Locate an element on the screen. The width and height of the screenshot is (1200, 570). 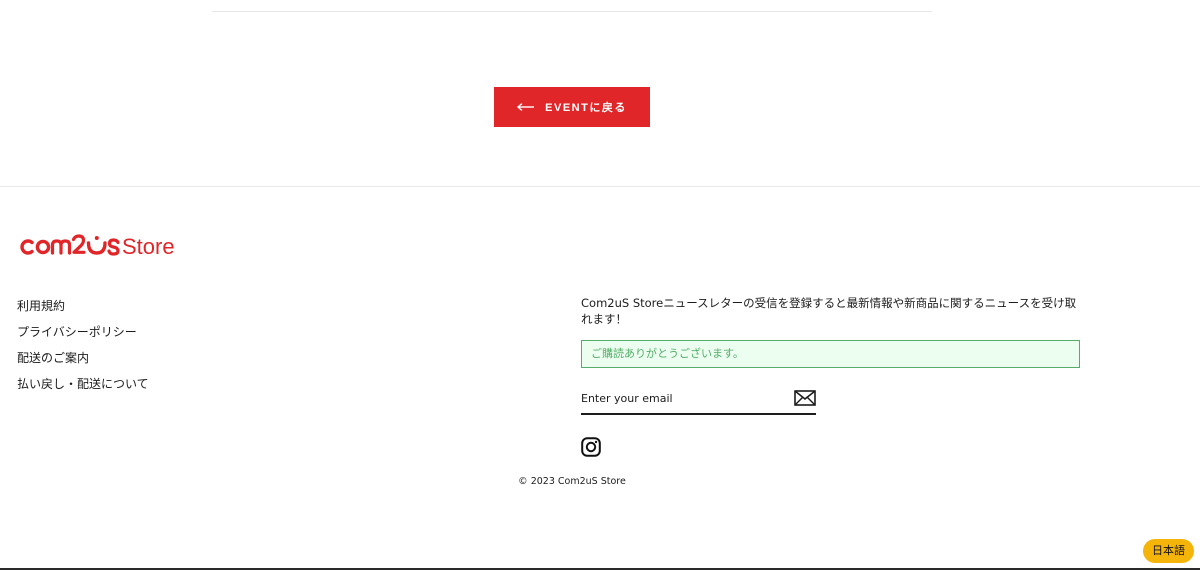
footer-divider is located at coordinates (600, 186).